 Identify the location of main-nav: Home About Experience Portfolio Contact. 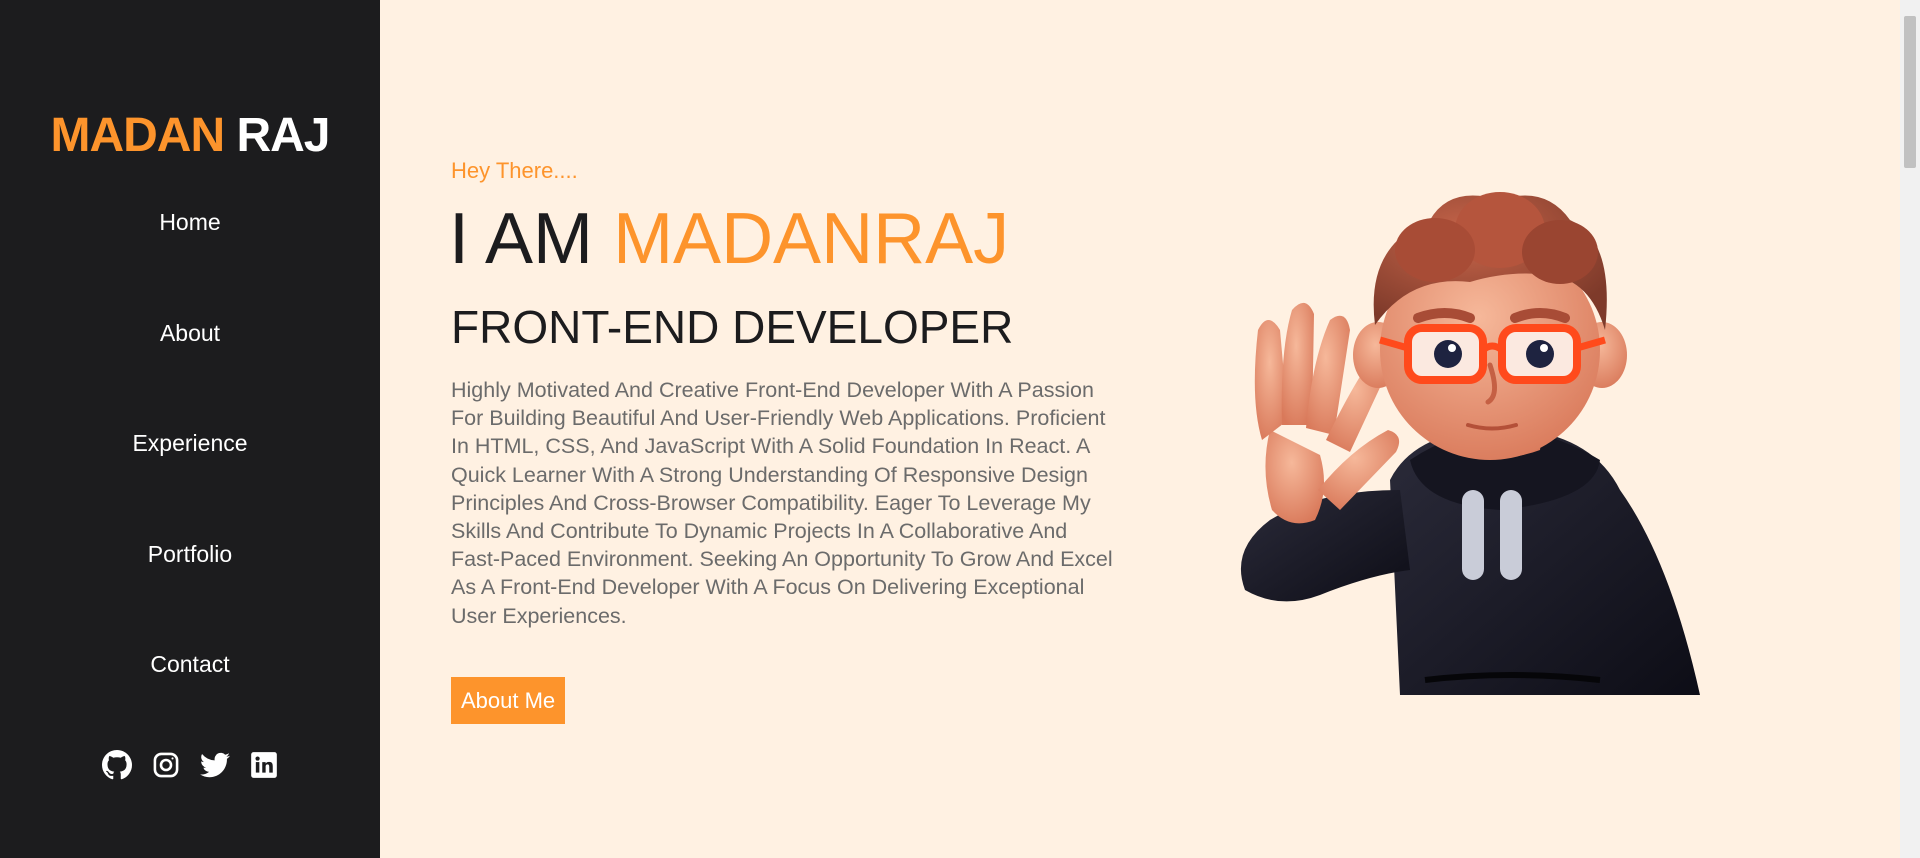
(189, 481).